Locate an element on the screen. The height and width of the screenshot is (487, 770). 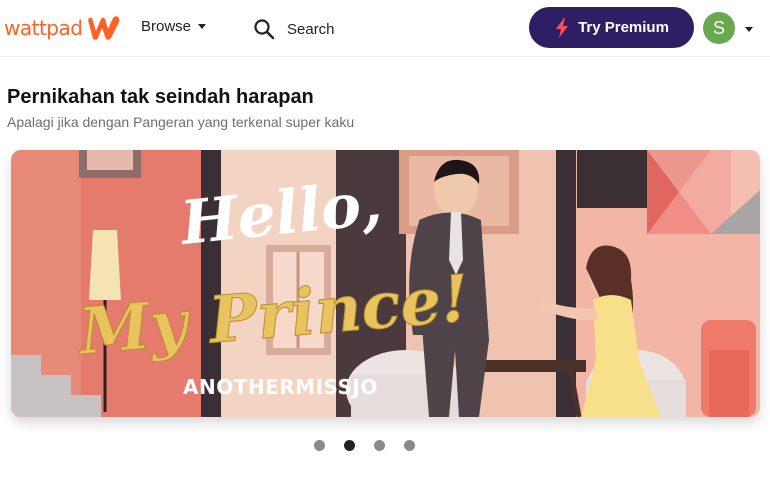
try-premium-button: Try Premium is located at coordinates (611, 27).